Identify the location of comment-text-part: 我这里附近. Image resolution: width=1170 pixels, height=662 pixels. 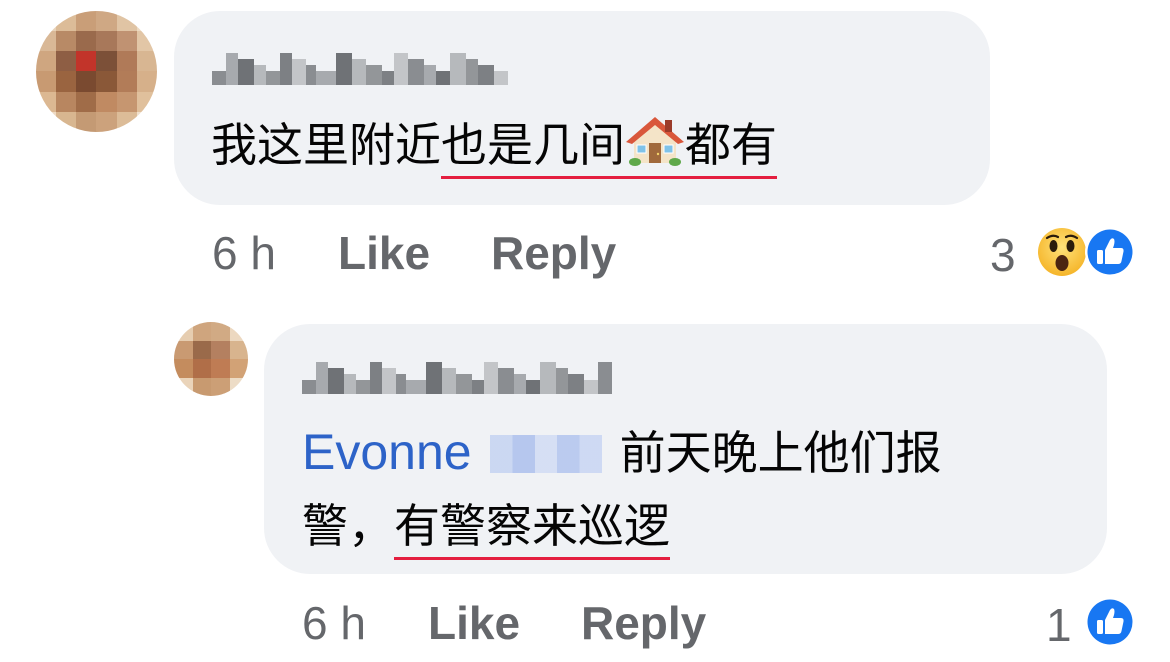
(326, 145).